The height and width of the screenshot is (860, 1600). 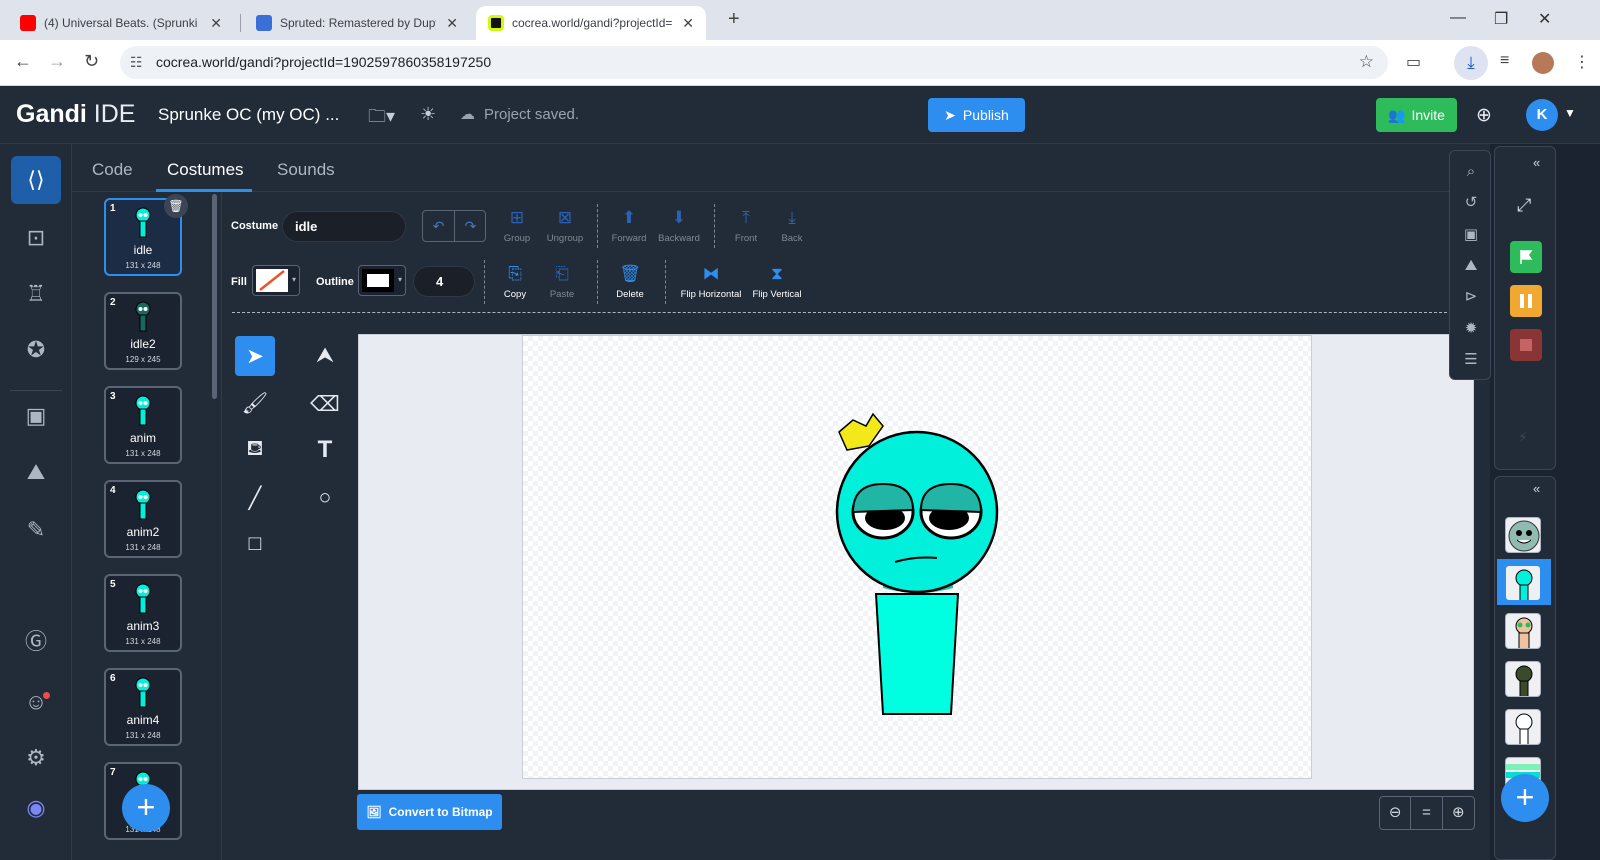 What do you see at coordinates (136, 62) in the screenshot?
I see `site-settings-icon: ☷` at bounding box center [136, 62].